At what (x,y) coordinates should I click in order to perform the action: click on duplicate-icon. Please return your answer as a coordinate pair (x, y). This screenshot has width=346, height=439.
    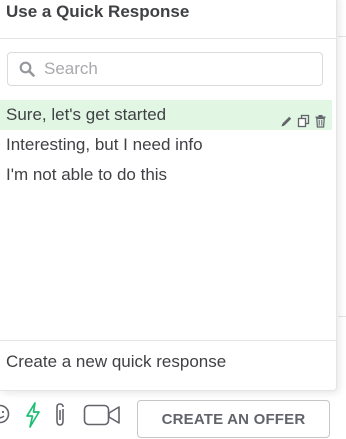
    Looking at the image, I should click on (303, 118).